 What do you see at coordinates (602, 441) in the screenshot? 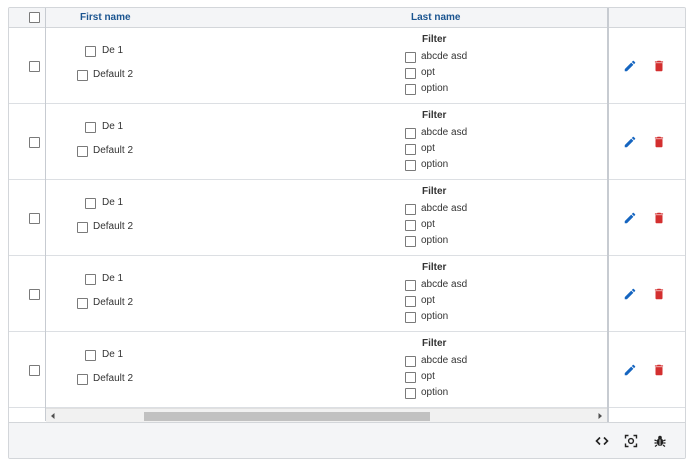
I see `code-icon` at bounding box center [602, 441].